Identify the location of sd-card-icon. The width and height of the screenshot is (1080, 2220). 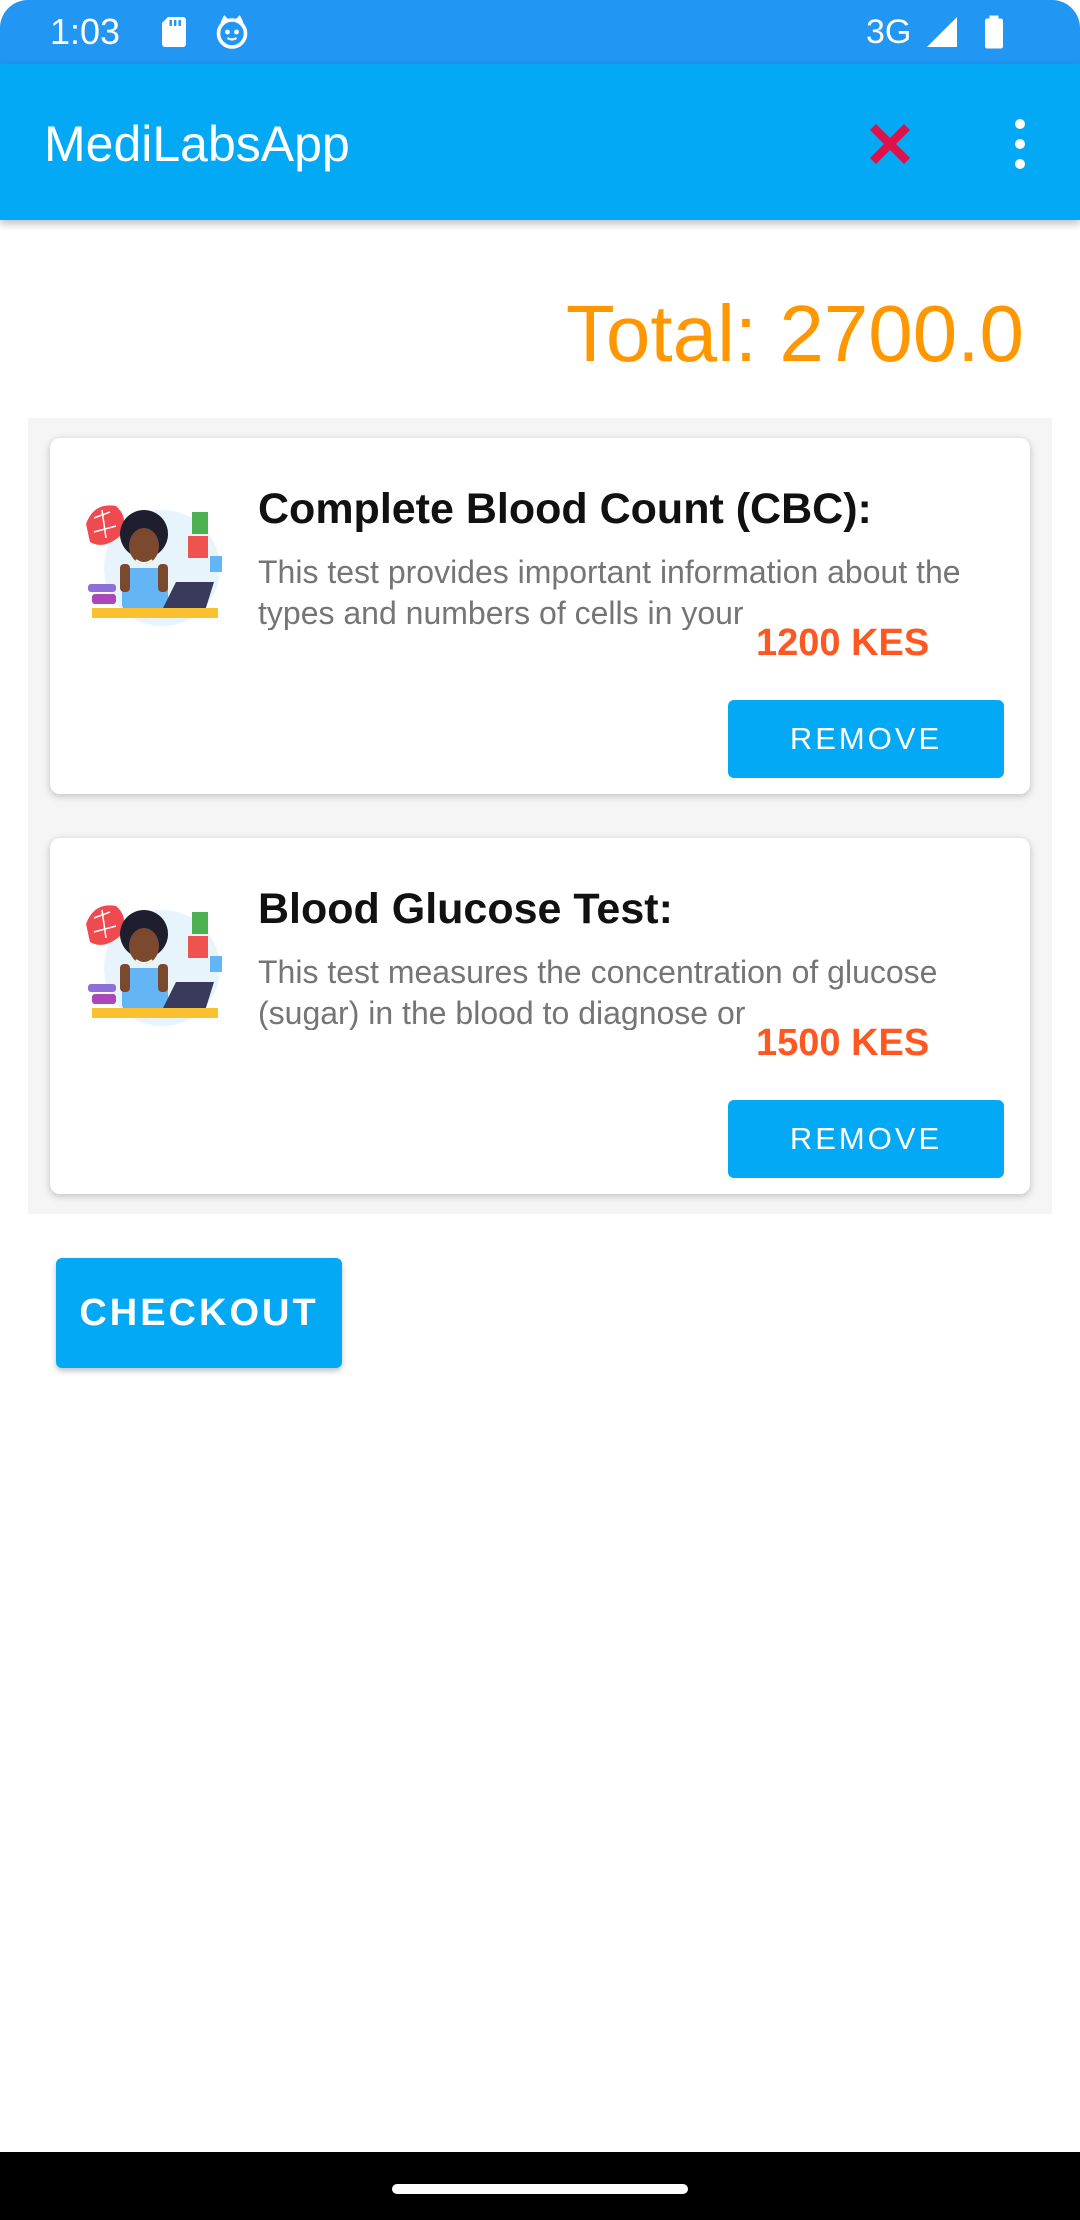
(174, 32).